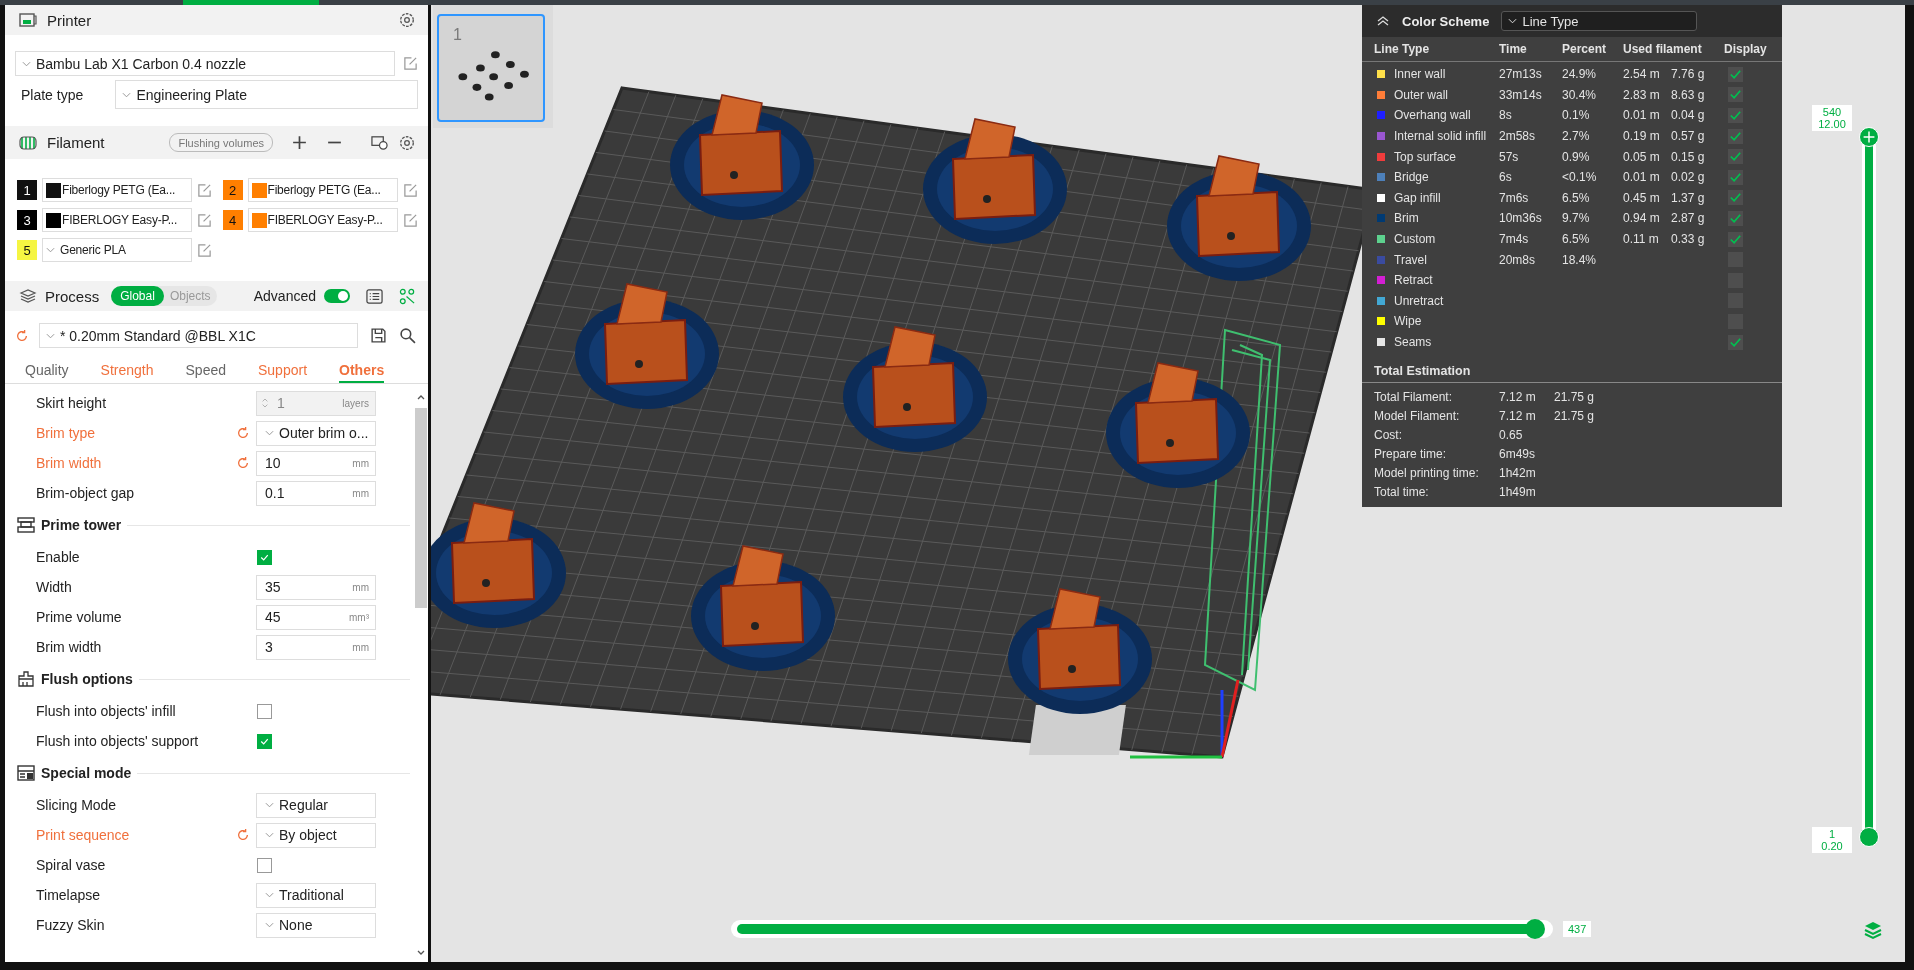  Describe the element at coordinates (316, 463) in the screenshot. I see `input-field: 10 mm` at that location.